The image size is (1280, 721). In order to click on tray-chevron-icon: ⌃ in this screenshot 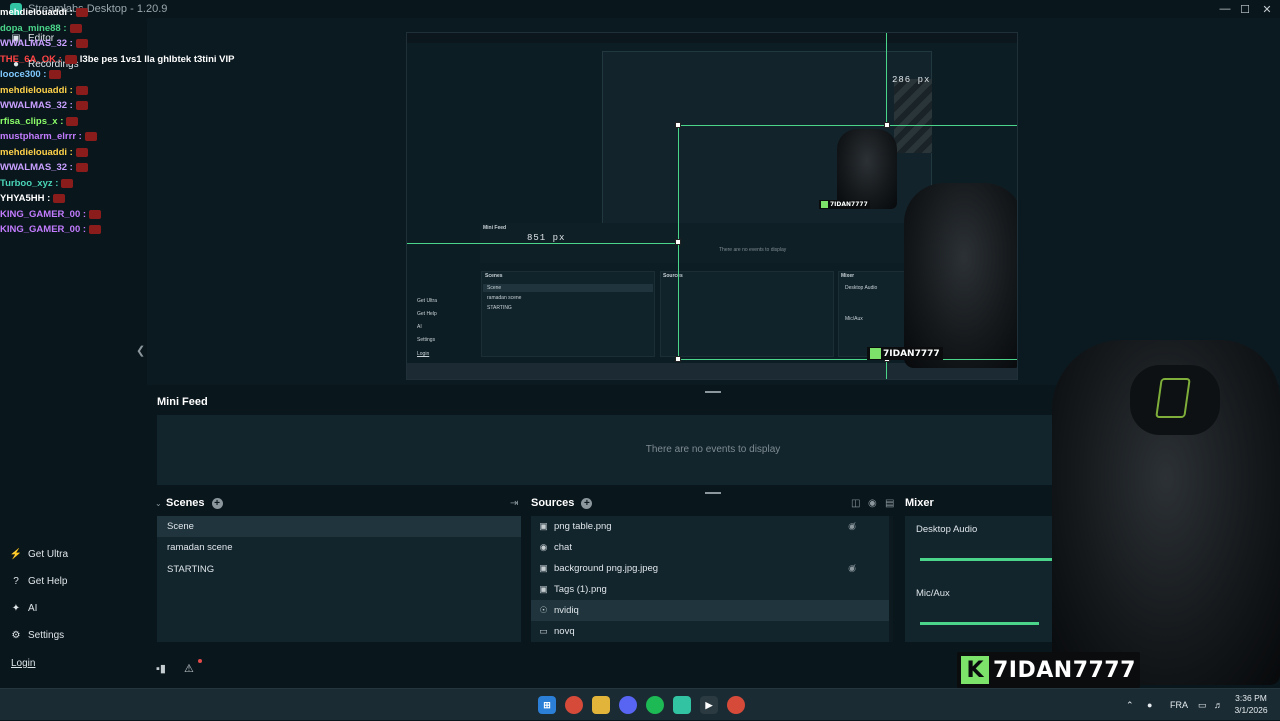, I will do `click(1130, 705)`.